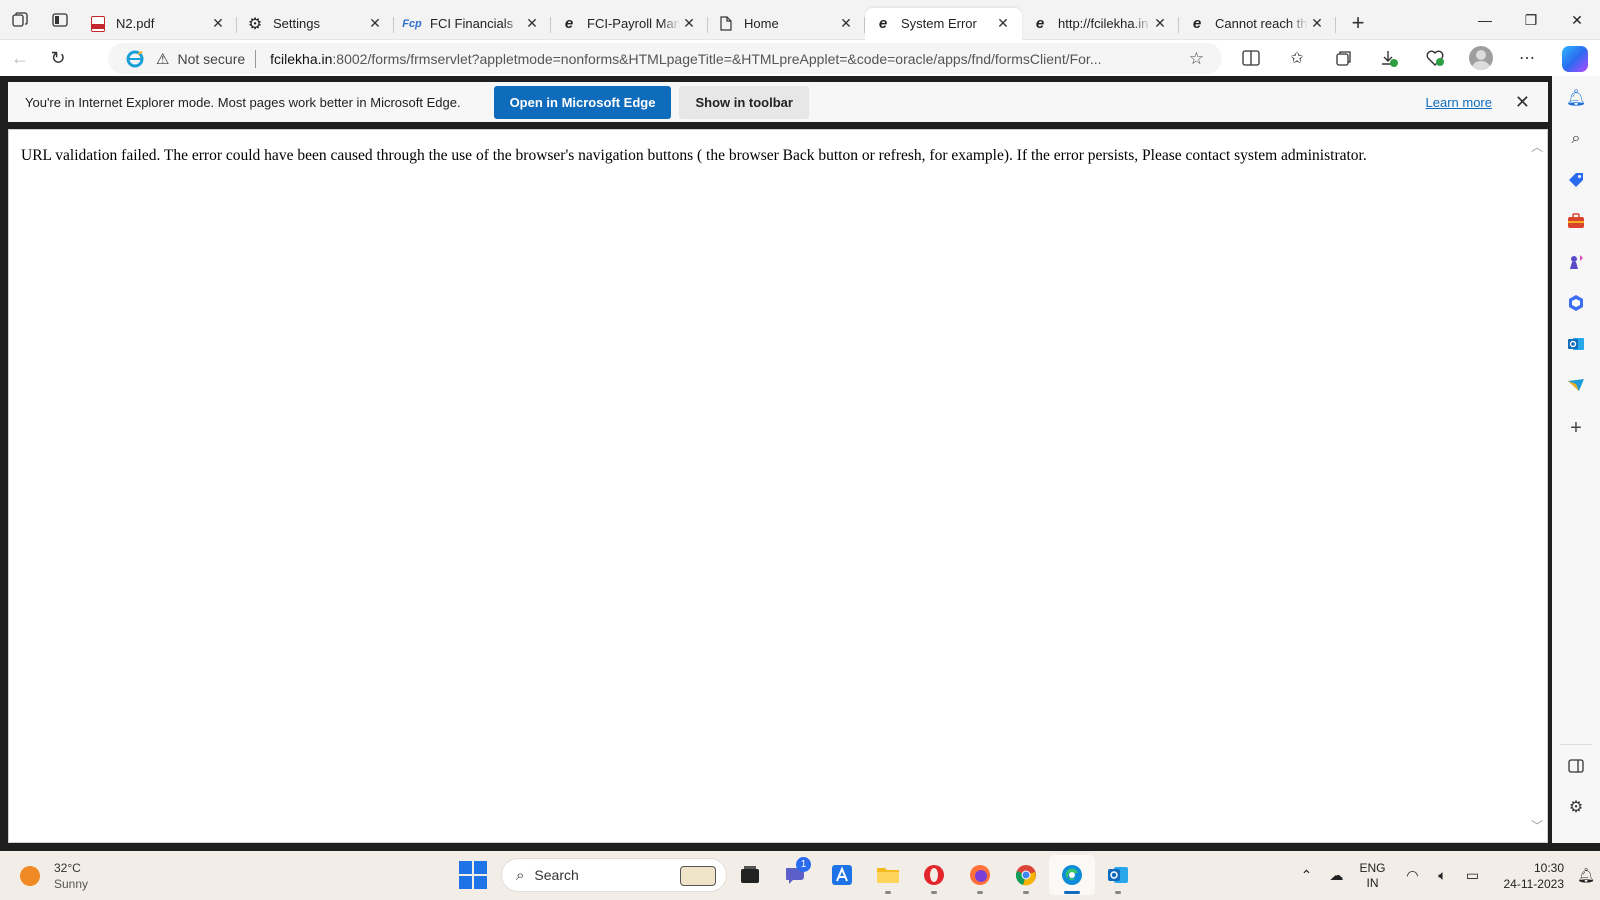  I want to click on split-screen-icon, so click(1251, 58).